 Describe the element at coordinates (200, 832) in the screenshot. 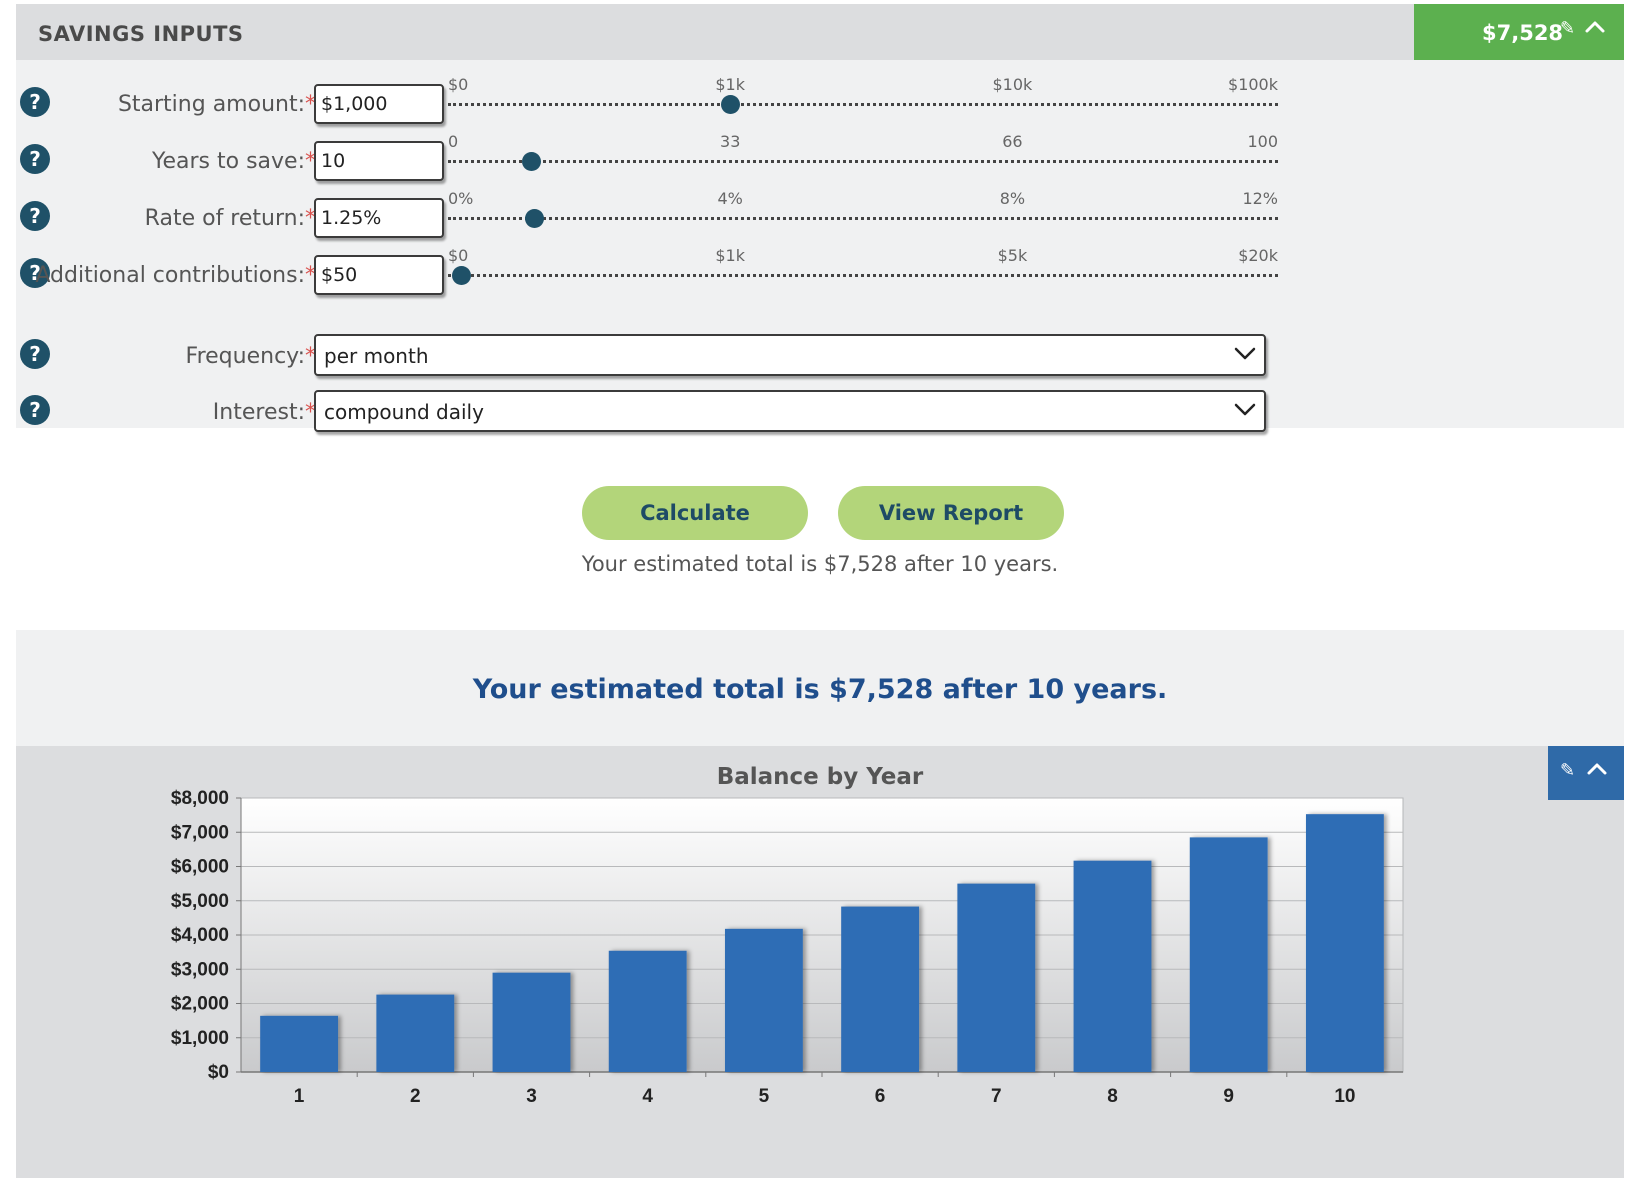

I see `y-tick-label: $7,000` at that location.